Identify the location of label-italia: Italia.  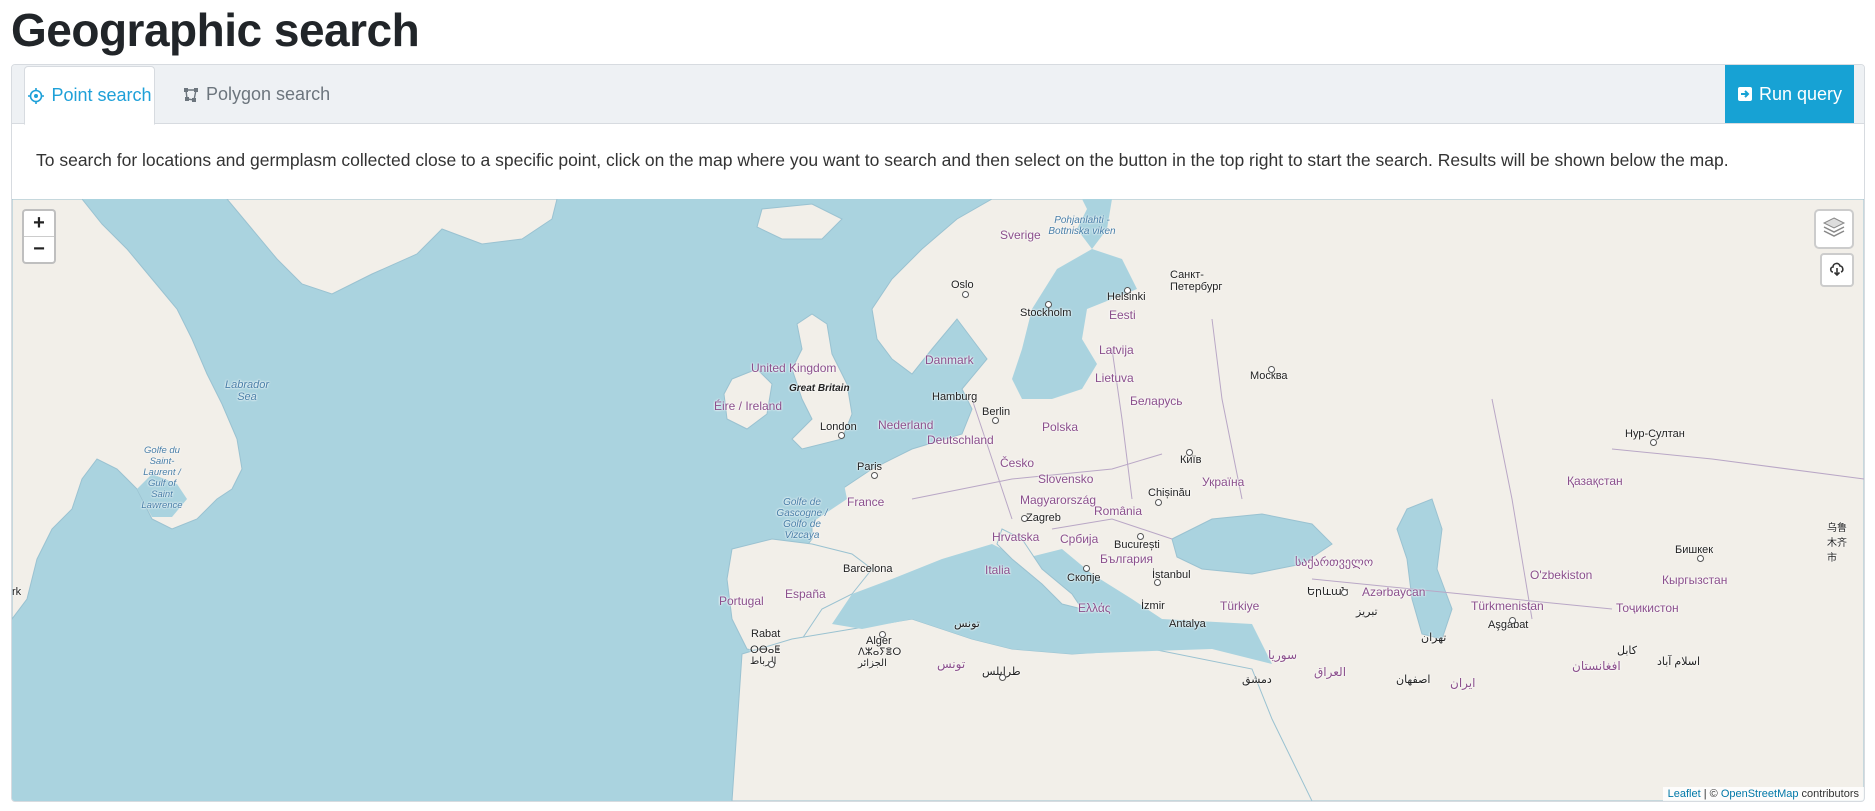
(998, 570).